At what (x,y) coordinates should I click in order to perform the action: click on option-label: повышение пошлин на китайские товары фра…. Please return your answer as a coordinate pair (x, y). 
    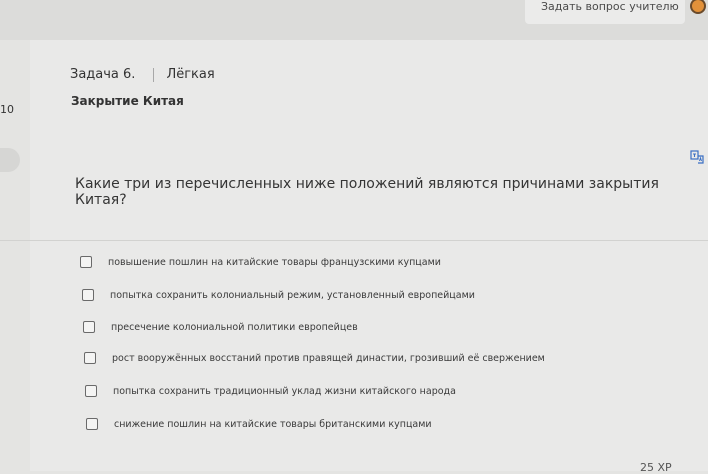
    Looking at the image, I should click on (274, 262).